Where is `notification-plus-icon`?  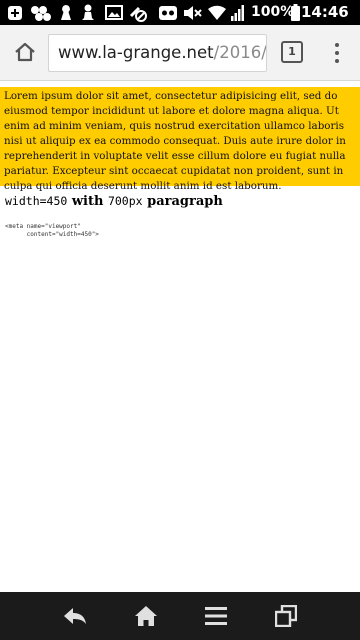
notification-plus-icon is located at coordinates (15, 12).